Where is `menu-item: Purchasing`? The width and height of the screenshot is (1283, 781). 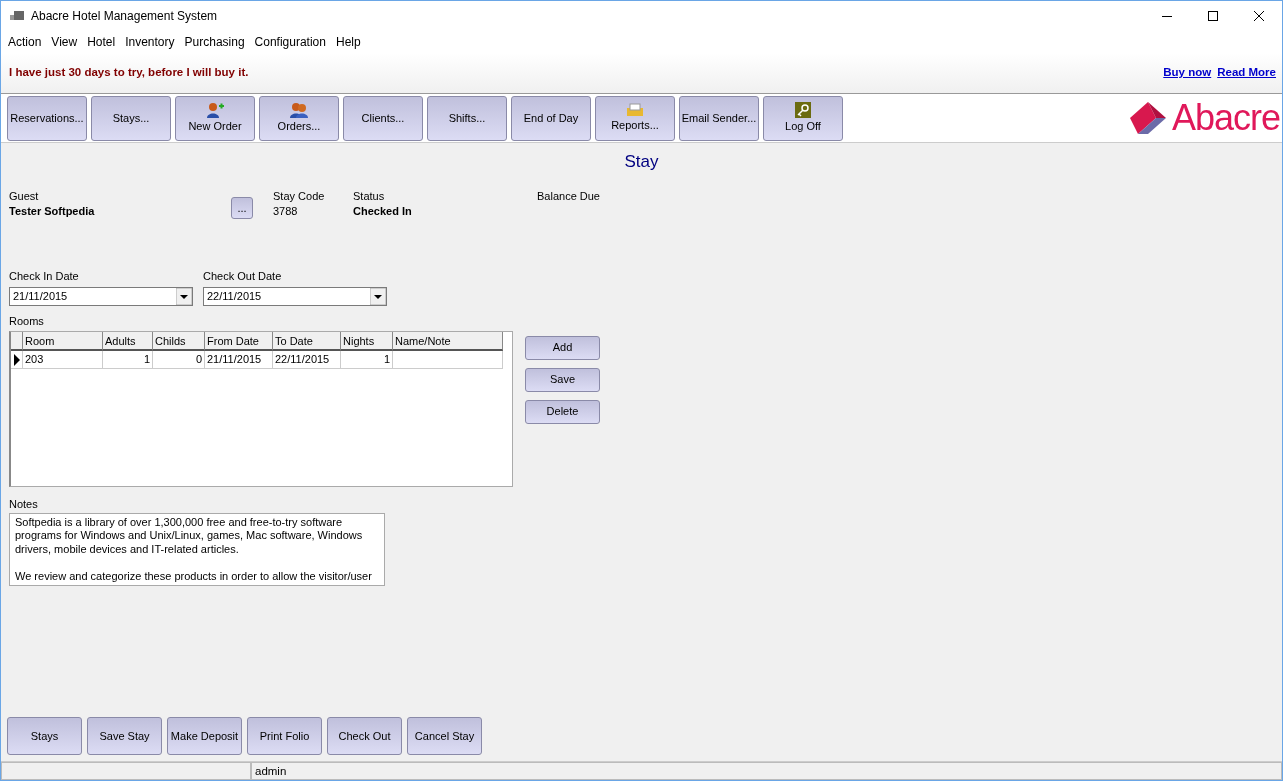
menu-item: Purchasing is located at coordinates (214, 42).